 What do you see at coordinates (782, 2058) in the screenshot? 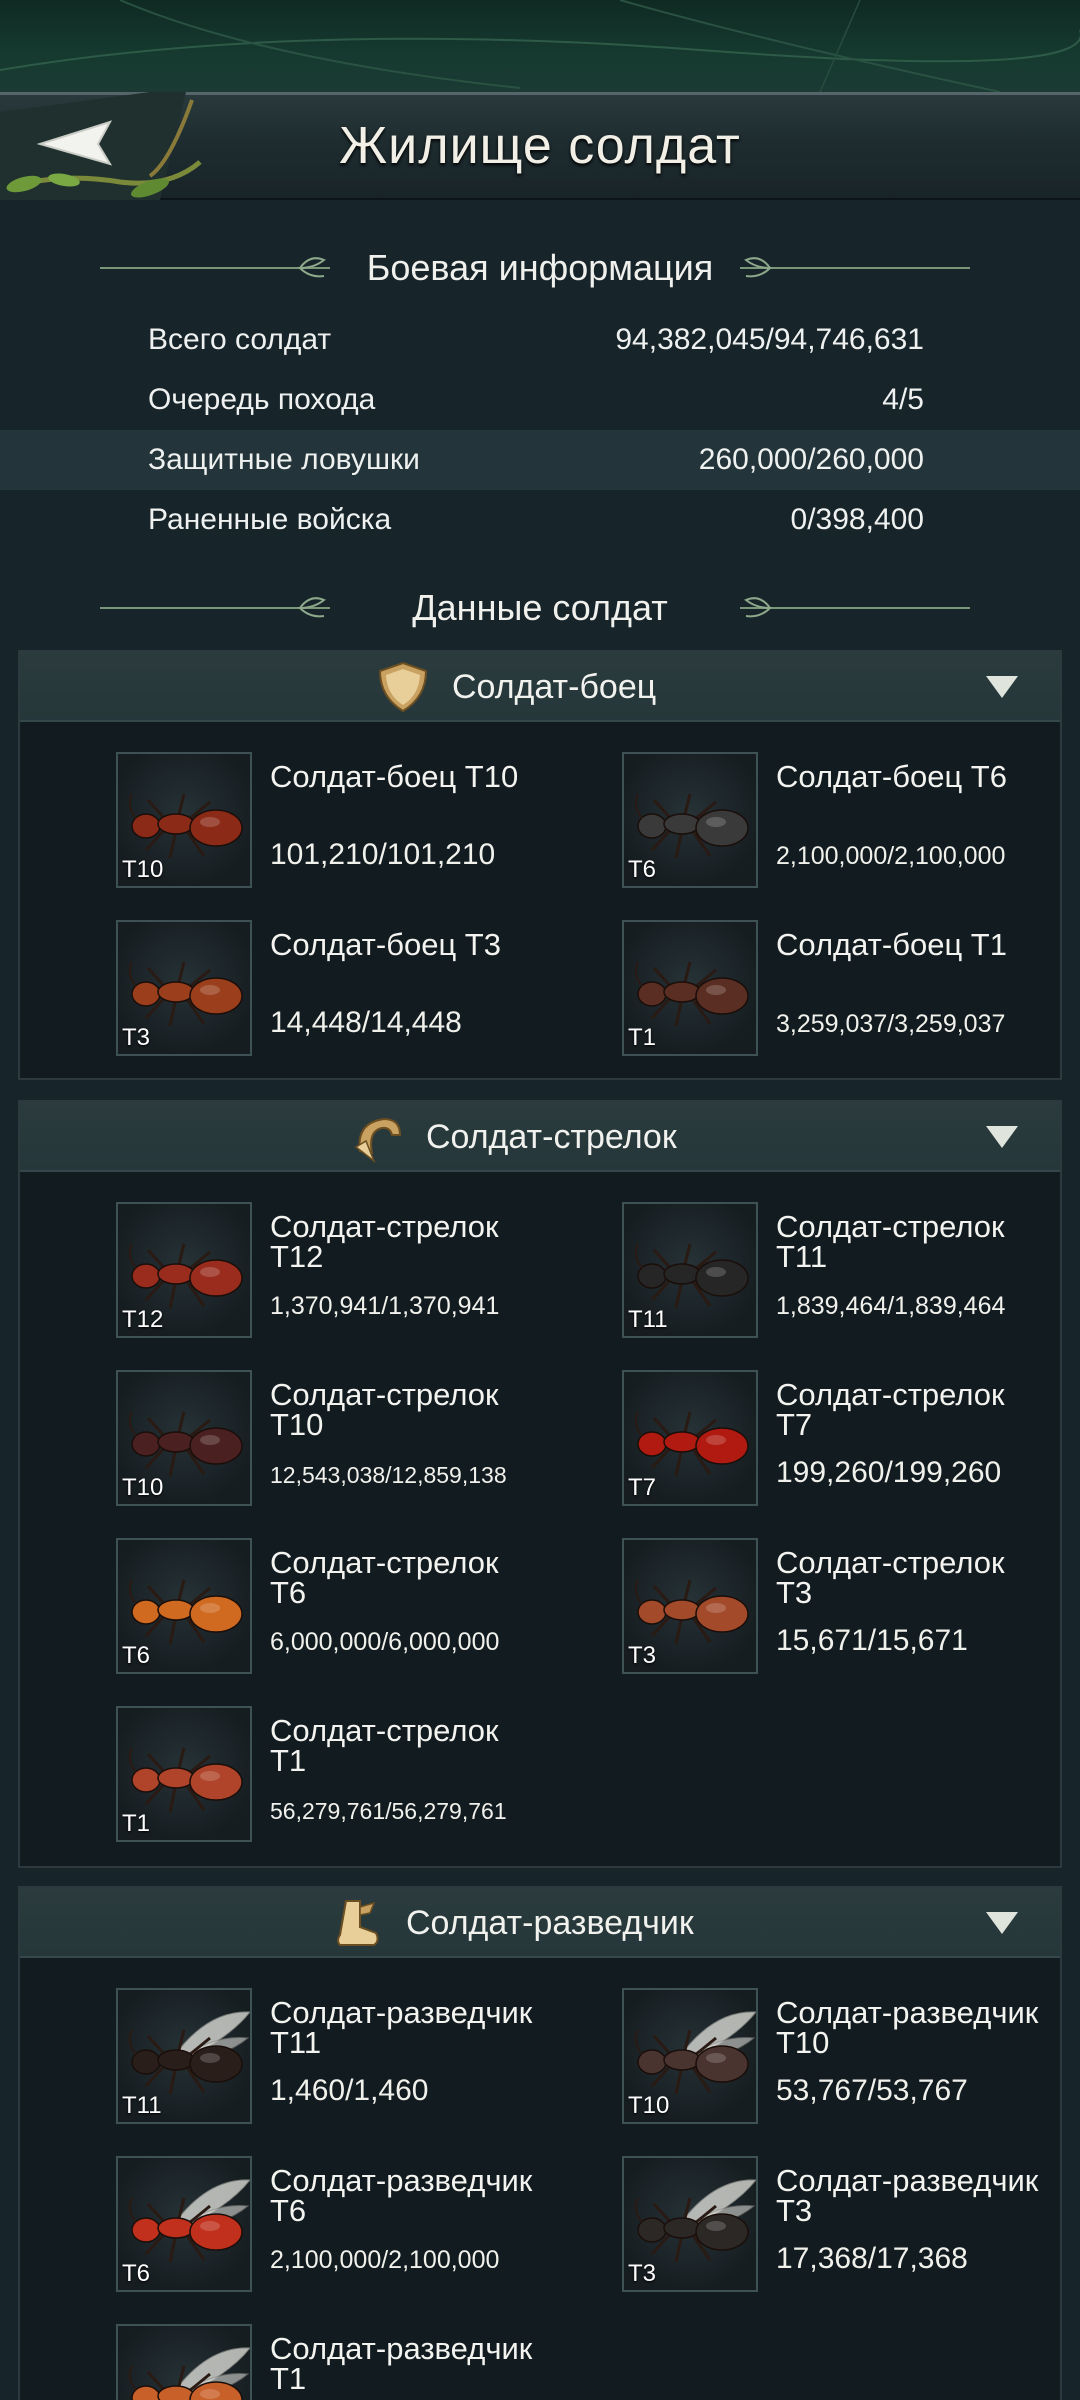
I see `unit-card: T10 Солдат-разведчик Т10 53,767/53,767` at bounding box center [782, 2058].